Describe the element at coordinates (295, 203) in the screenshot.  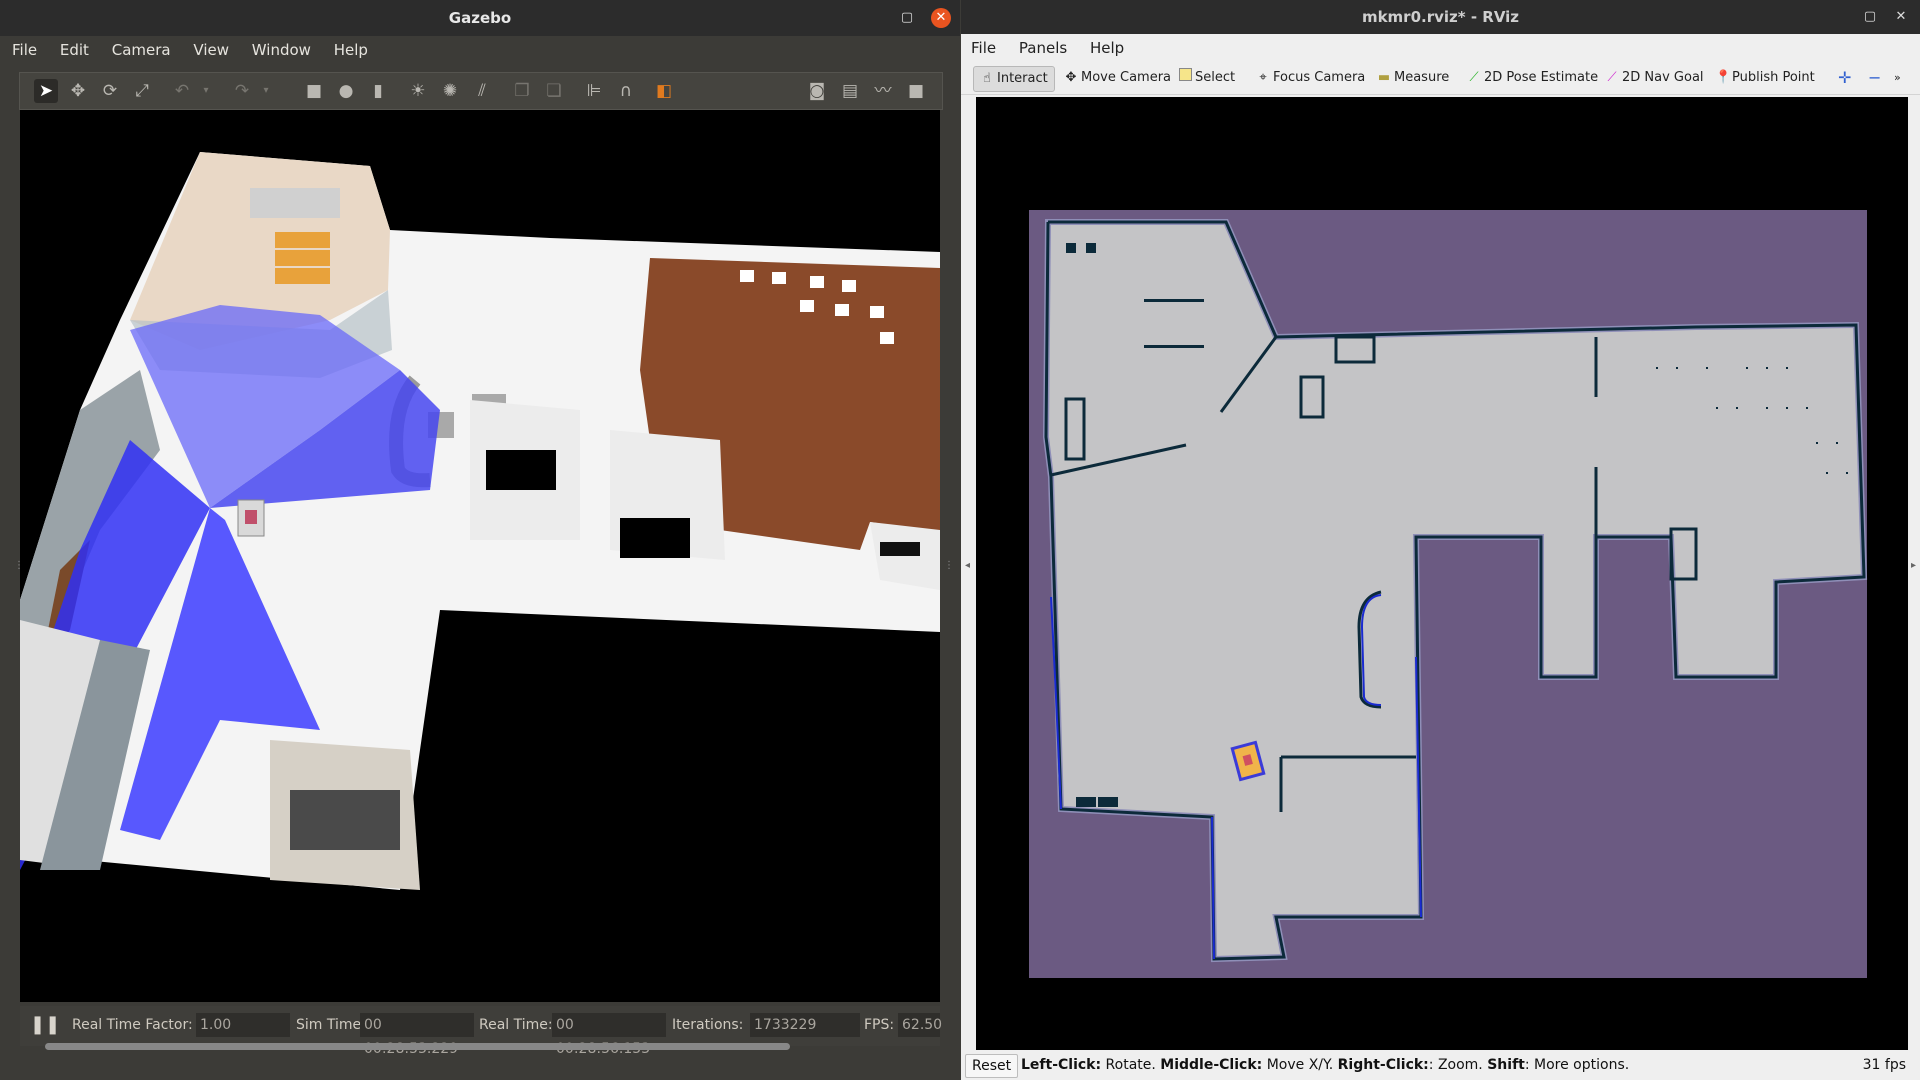
I see `shelf-row` at that location.